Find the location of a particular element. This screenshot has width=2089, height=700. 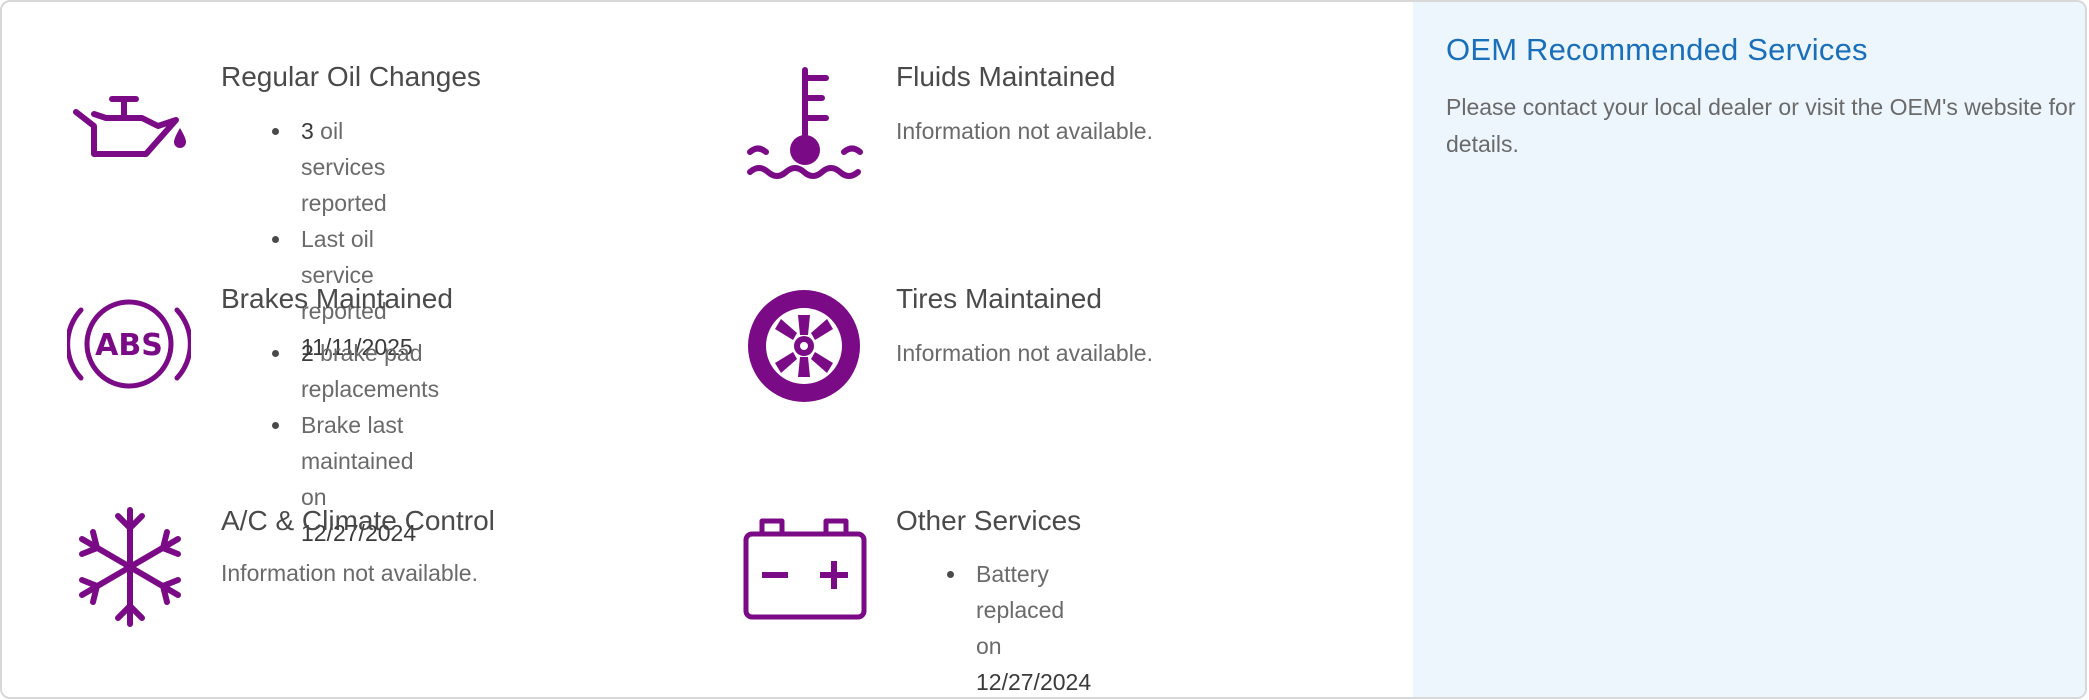

brake-pad-count: 2 is located at coordinates (307, 353).